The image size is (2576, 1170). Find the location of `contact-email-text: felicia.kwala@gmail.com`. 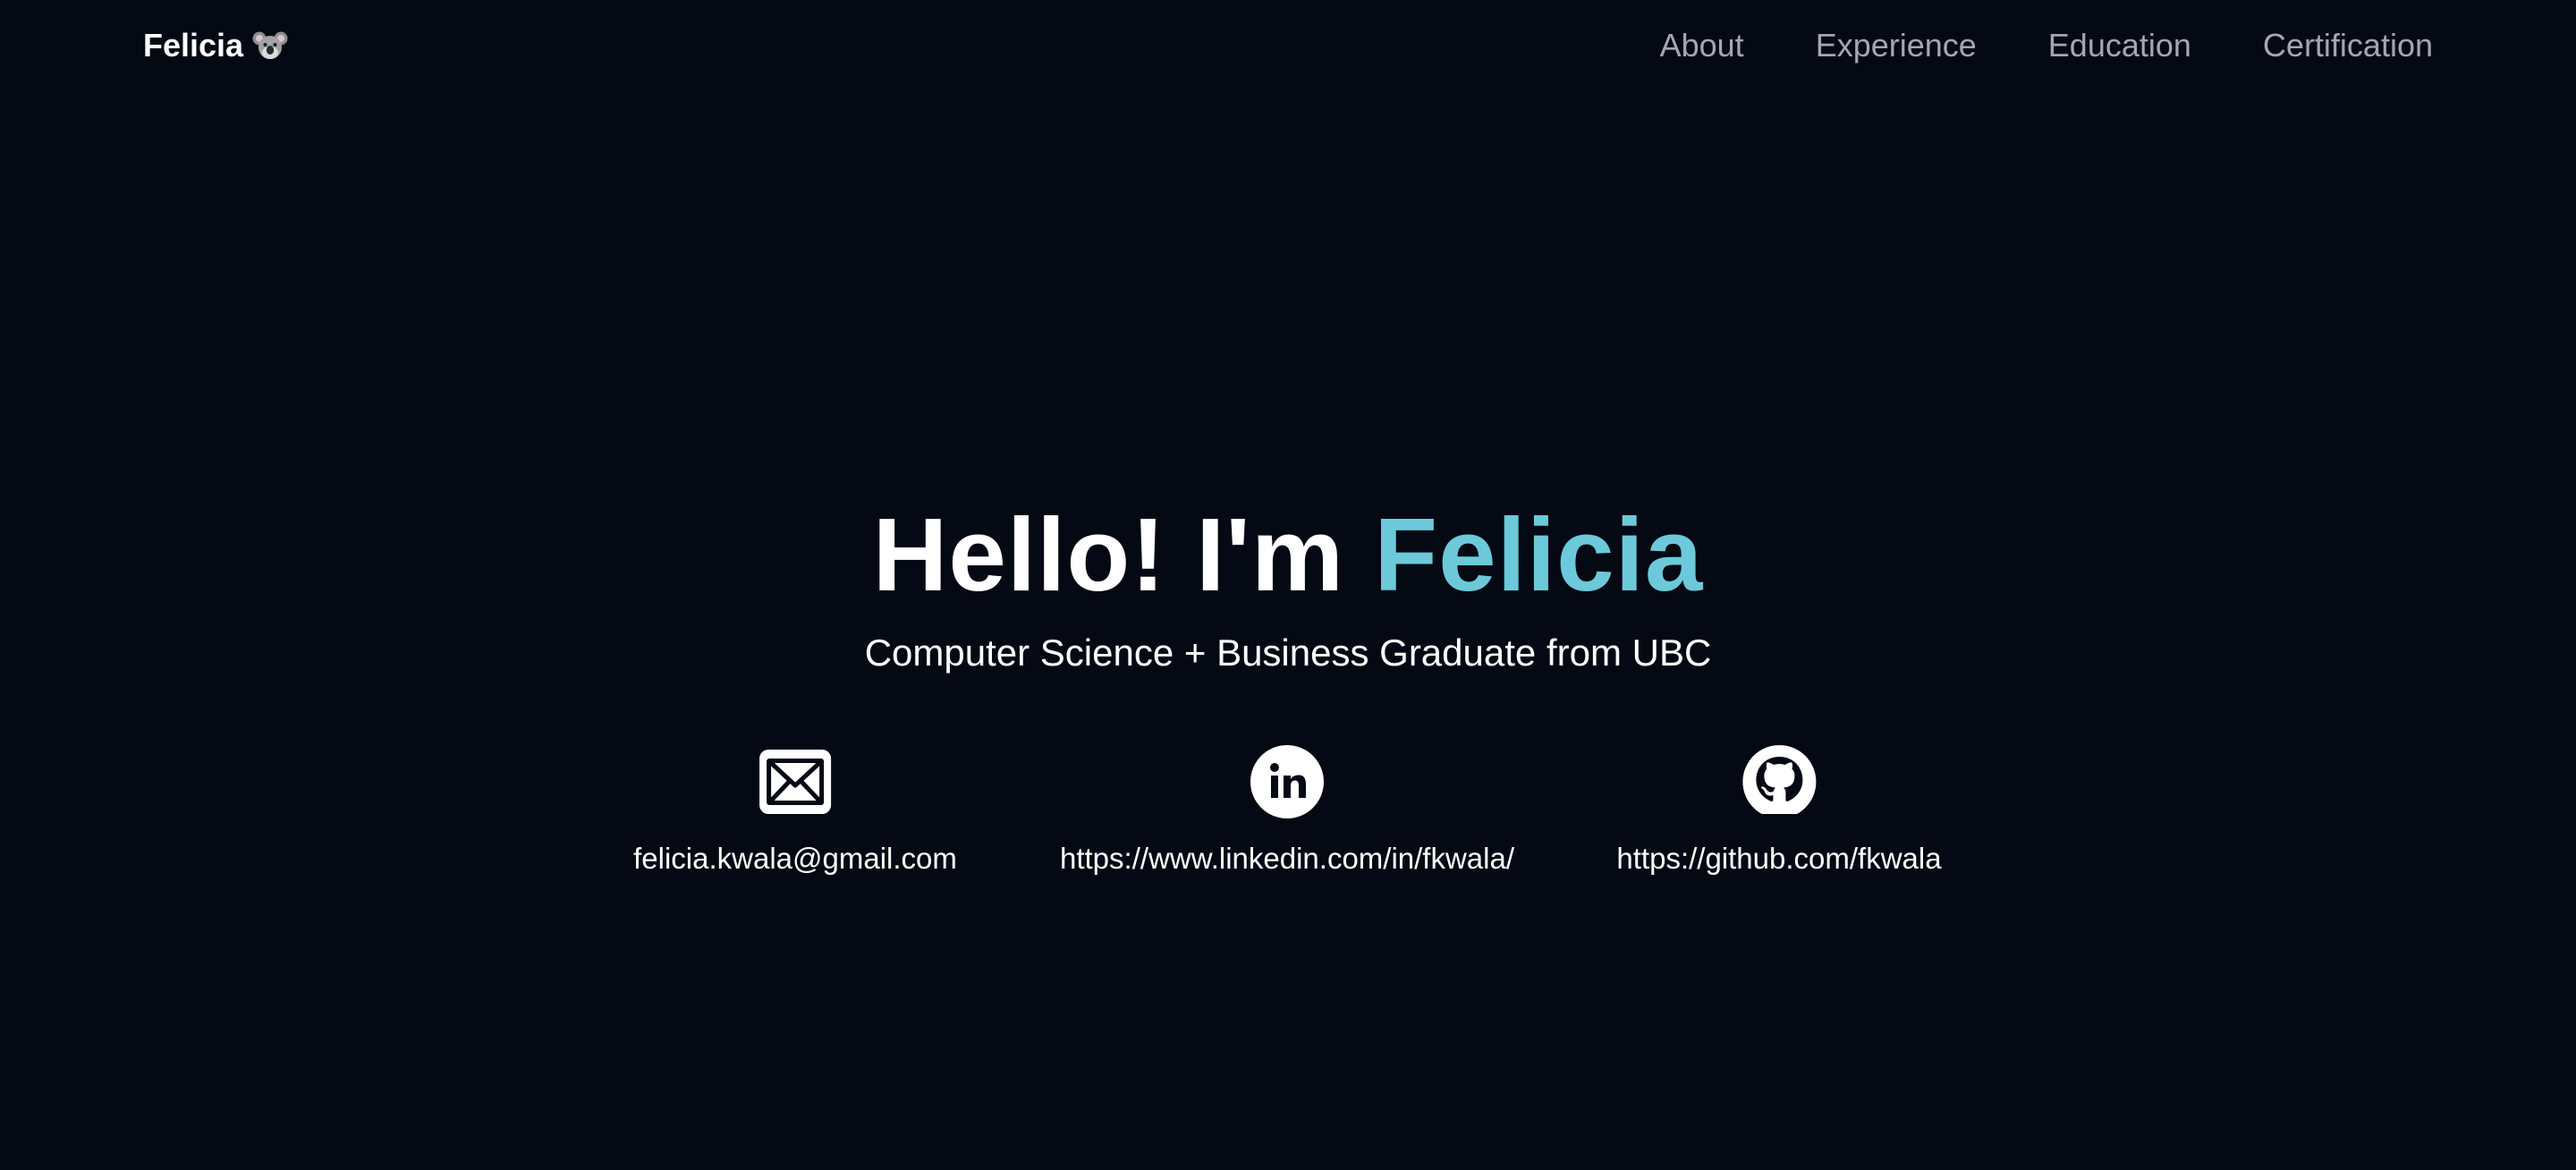

contact-email-text: felicia.kwala@gmail.com is located at coordinates (795, 858).